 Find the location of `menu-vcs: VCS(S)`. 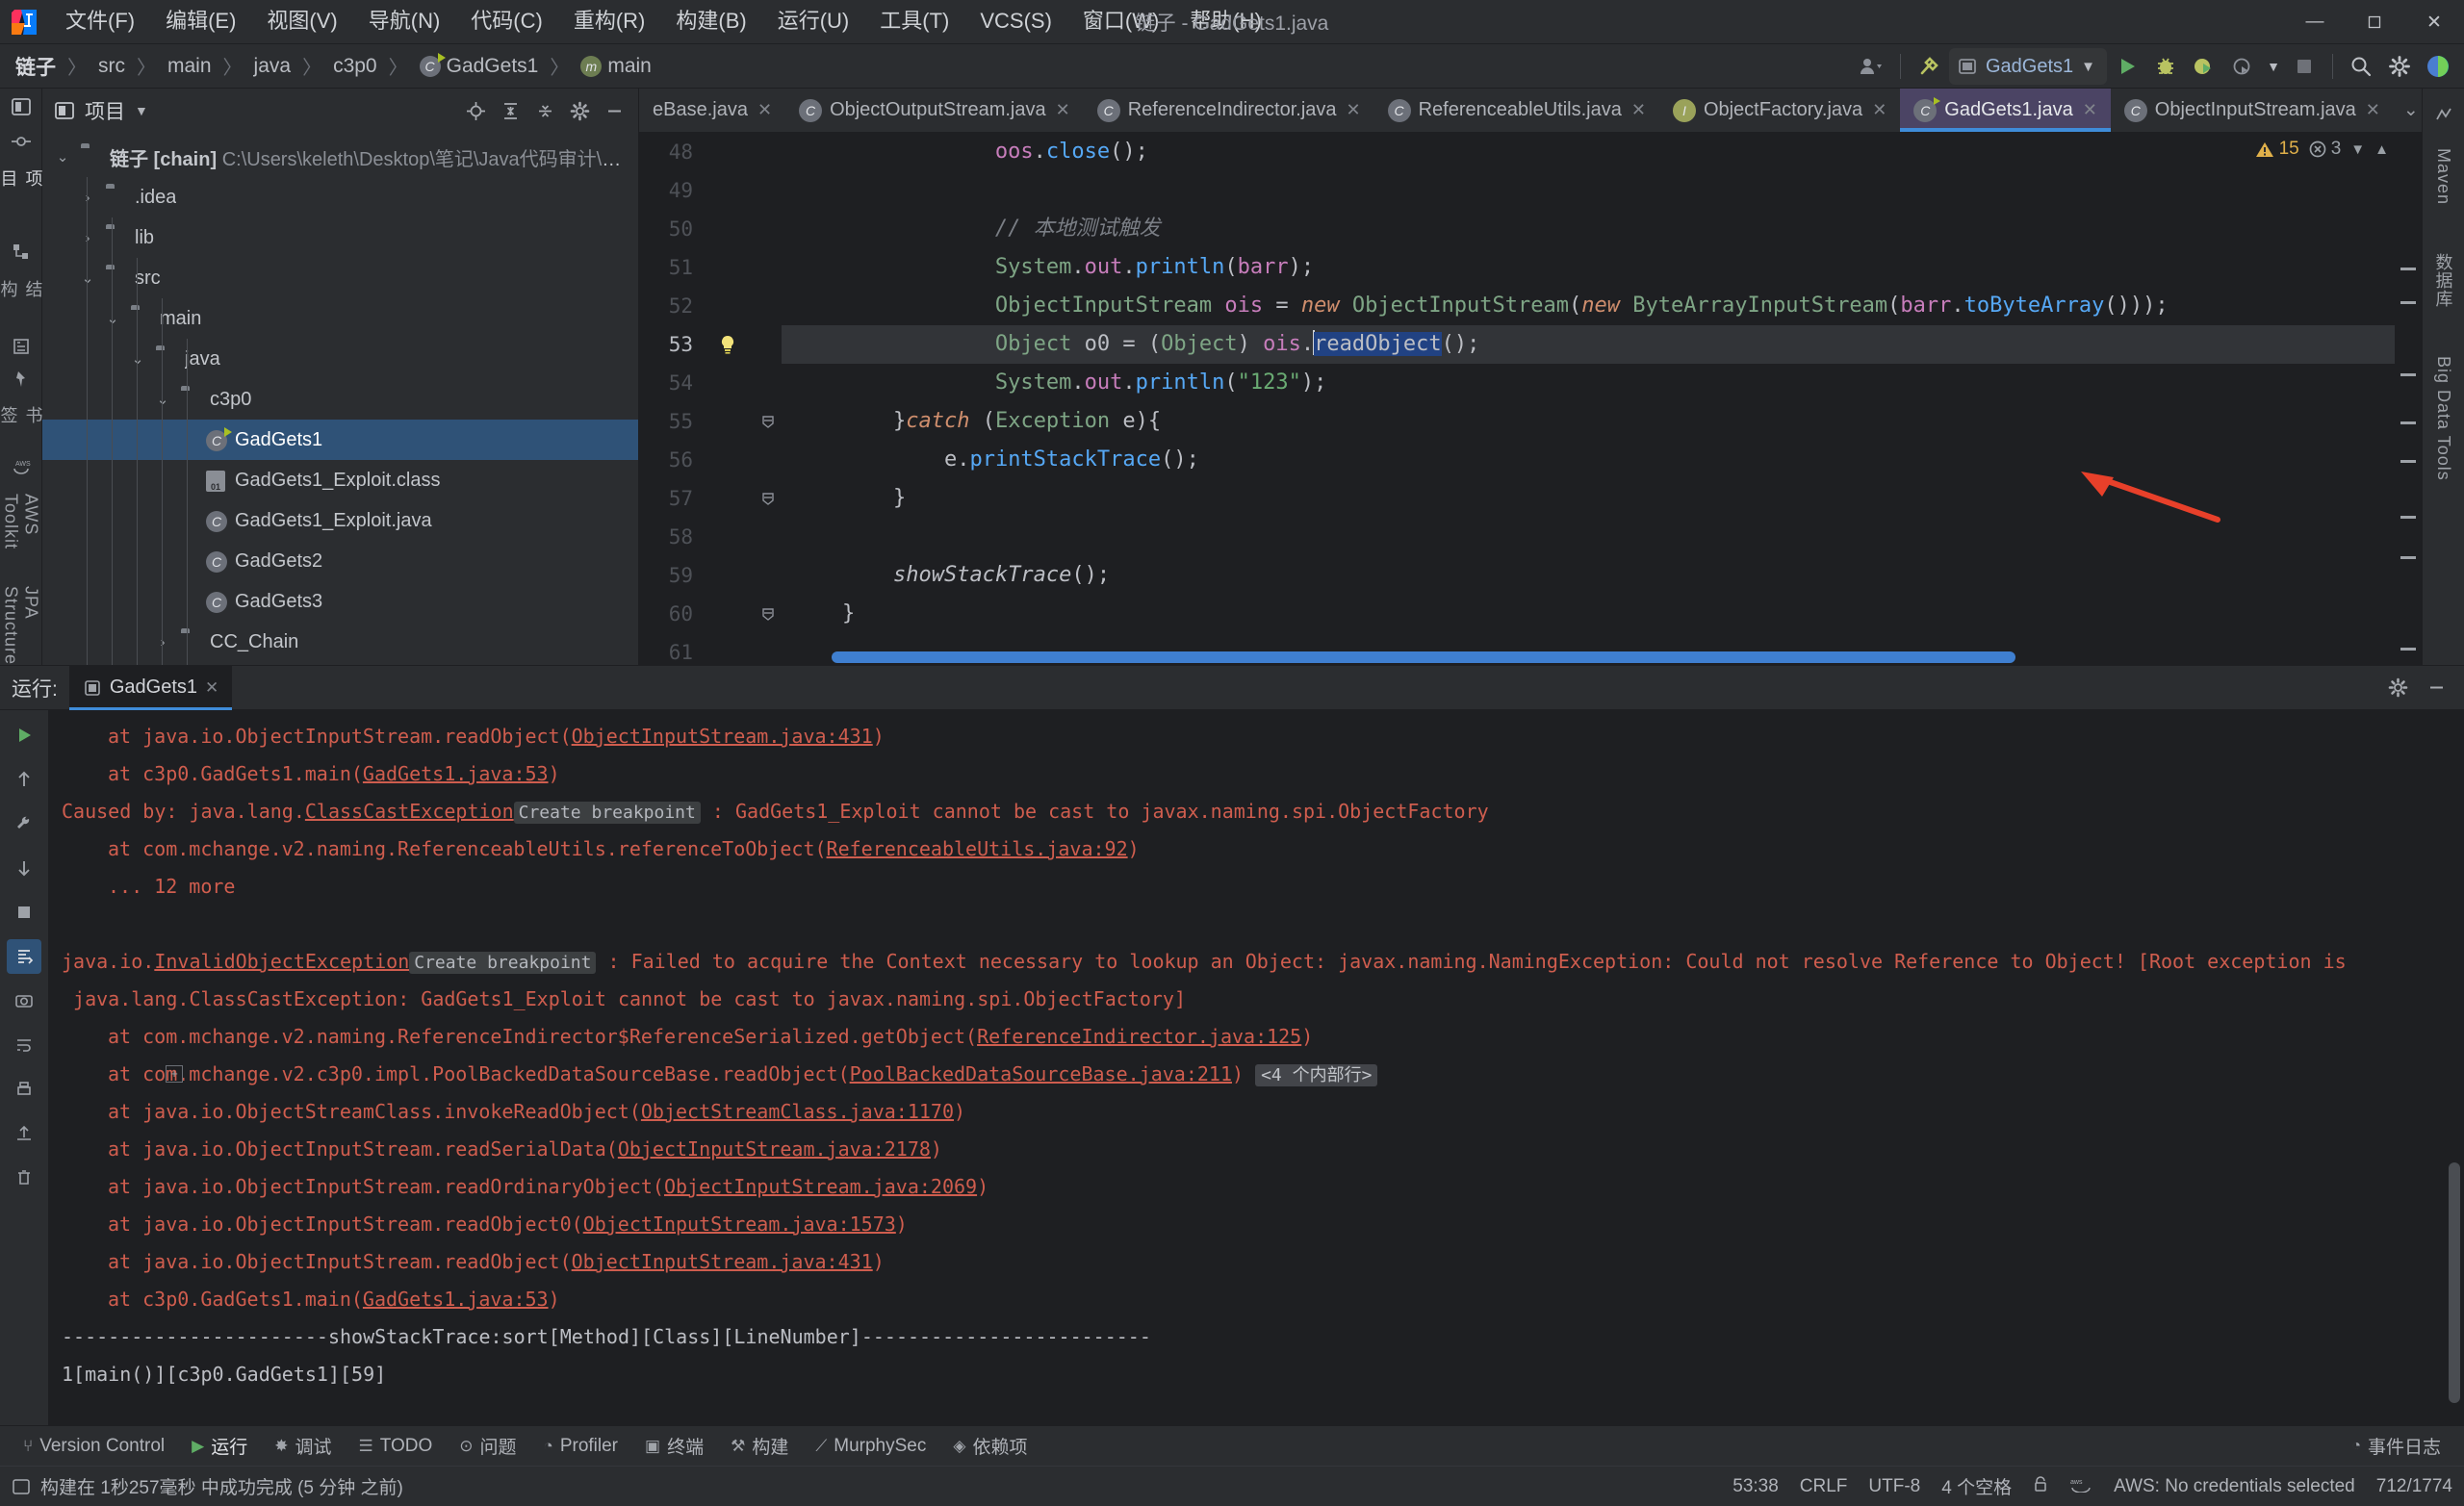

menu-vcs: VCS(S) is located at coordinates (1015, 21).